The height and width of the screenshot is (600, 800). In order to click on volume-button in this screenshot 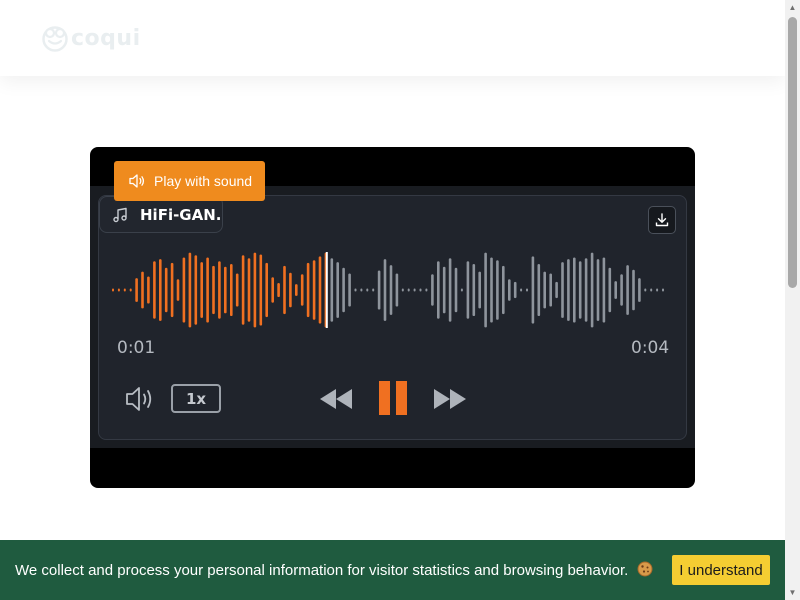, I will do `click(141, 399)`.